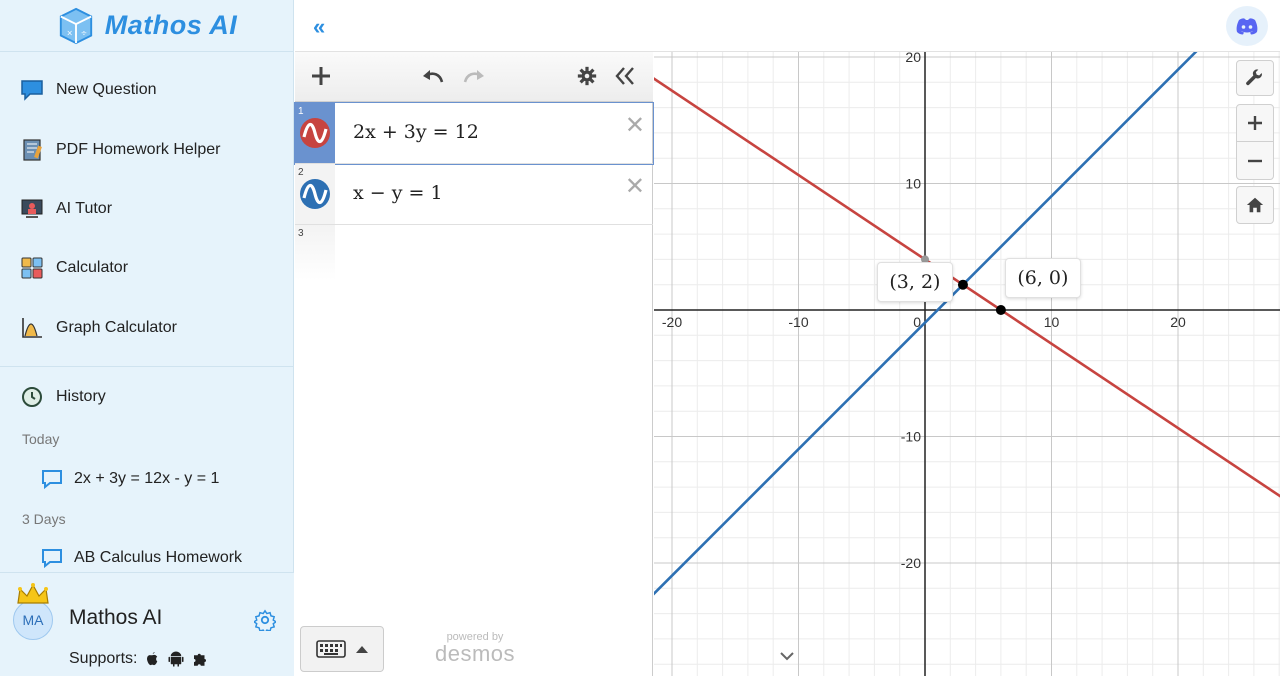 The width and height of the screenshot is (1280, 676). Describe the element at coordinates (625, 76) in the screenshot. I see `collapse-expressions-icon` at that location.